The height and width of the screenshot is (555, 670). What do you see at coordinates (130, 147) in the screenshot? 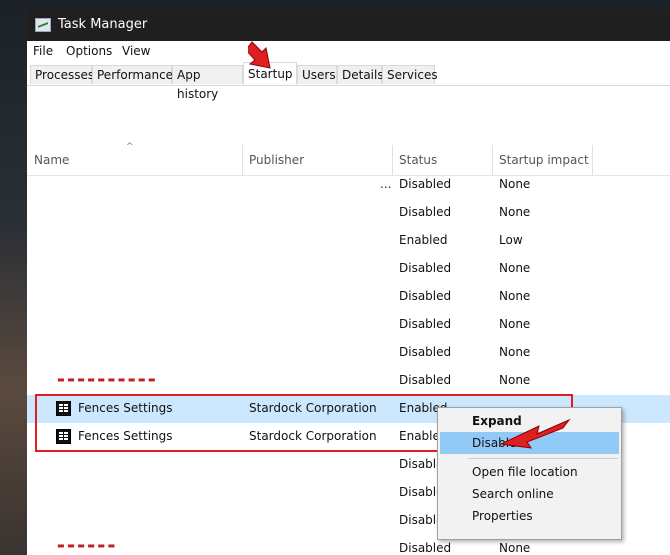
I see `sort-ascending-icon: ^` at bounding box center [130, 147].